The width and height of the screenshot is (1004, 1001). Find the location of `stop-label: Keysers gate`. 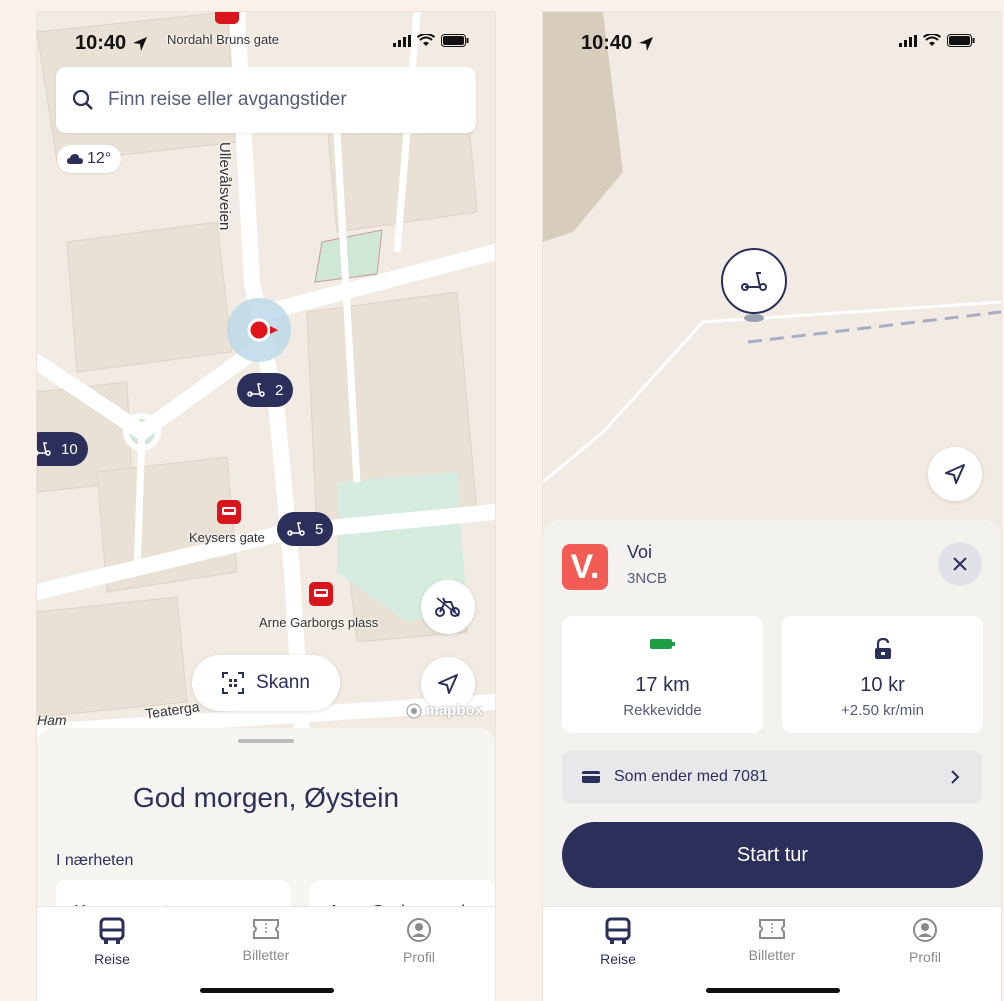

stop-label: Keysers gate is located at coordinates (227, 537).